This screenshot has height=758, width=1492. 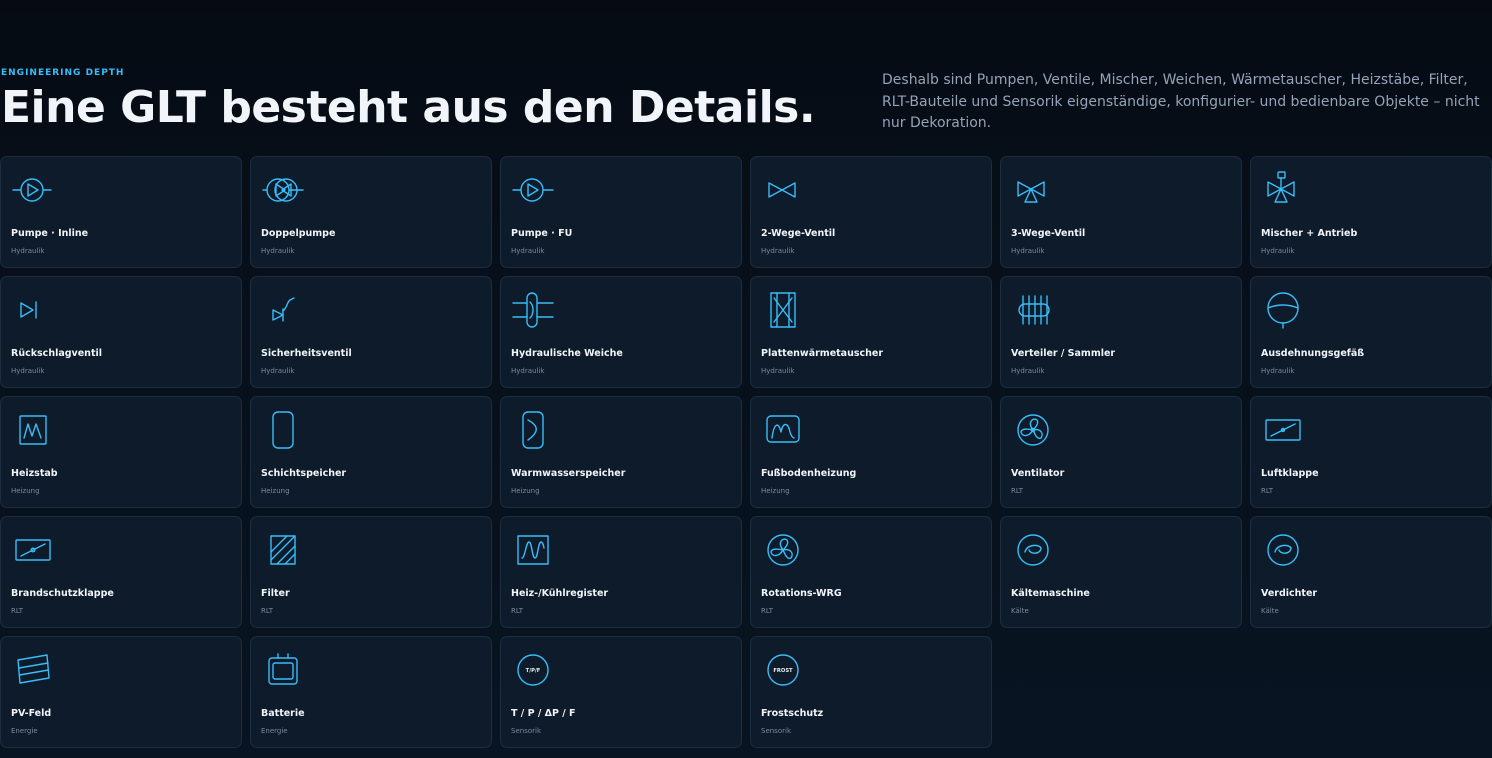 I want to click on battery-icon, so click(x=283, y=670).